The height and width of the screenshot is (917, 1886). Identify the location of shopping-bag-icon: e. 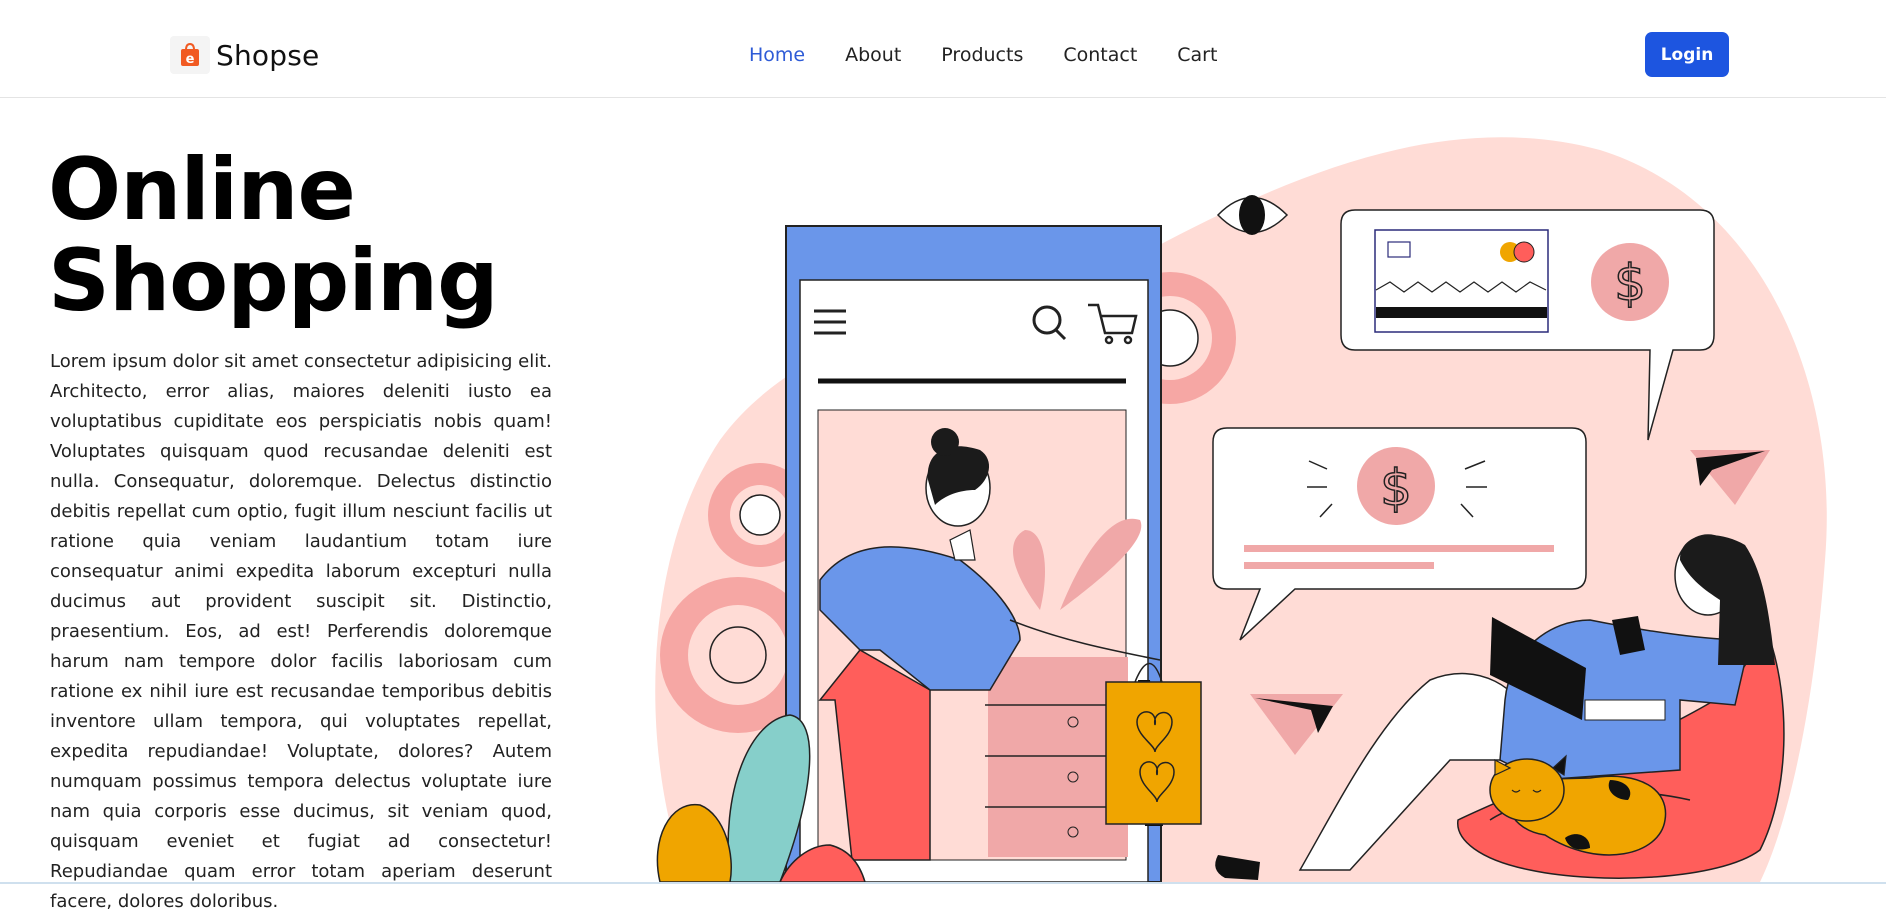
(190, 55).